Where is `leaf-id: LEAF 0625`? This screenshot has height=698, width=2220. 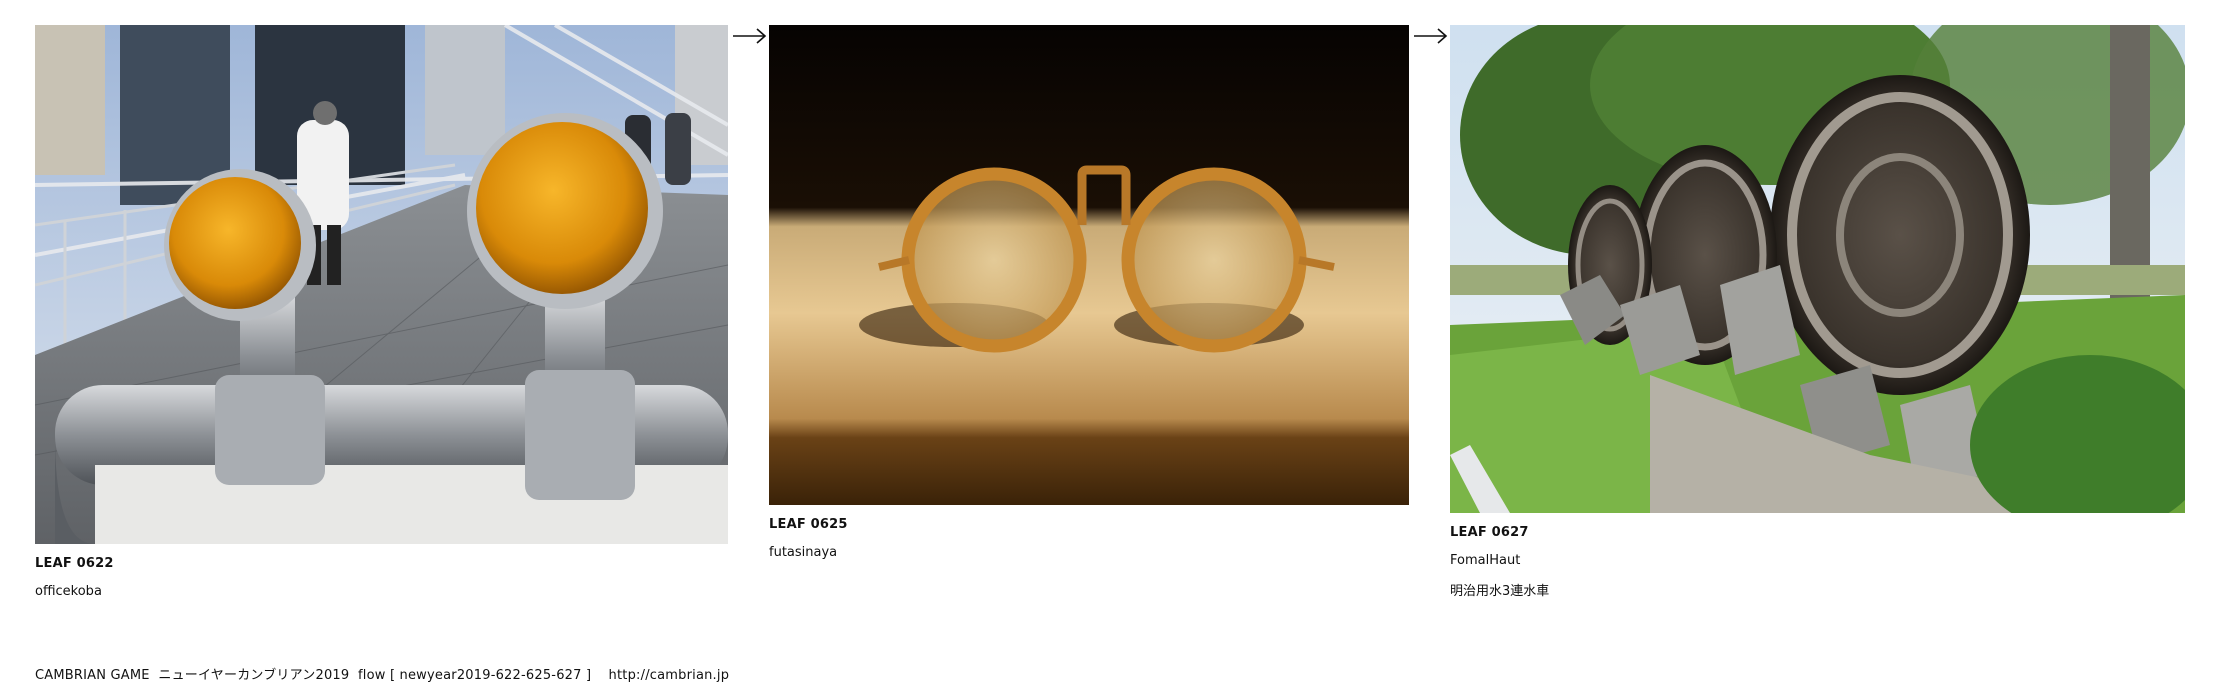
leaf-id: LEAF 0625 is located at coordinates (808, 524).